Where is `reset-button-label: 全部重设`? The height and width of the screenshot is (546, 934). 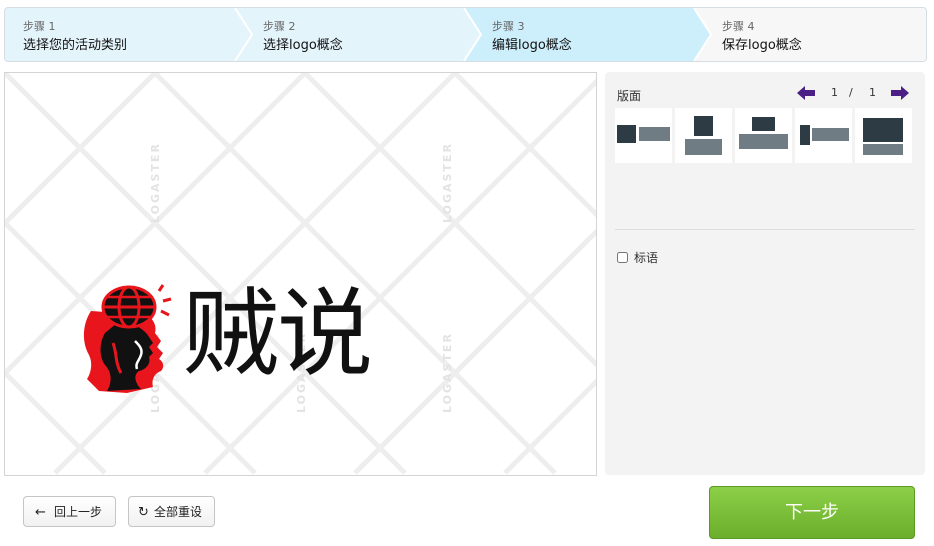 reset-button-label: 全部重设 is located at coordinates (178, 512).